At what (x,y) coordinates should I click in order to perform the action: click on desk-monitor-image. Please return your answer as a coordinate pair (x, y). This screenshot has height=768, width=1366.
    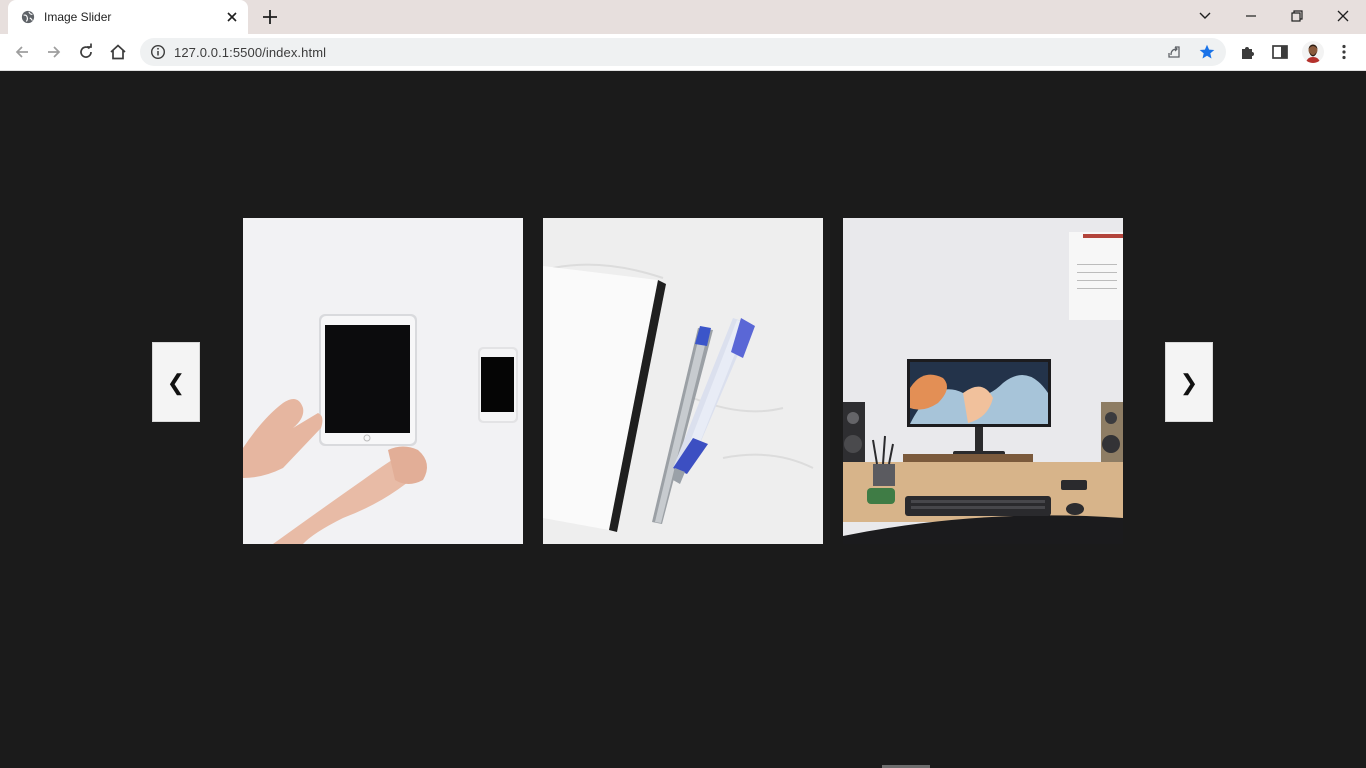
    Looking at the image, I should click on (983, 381).